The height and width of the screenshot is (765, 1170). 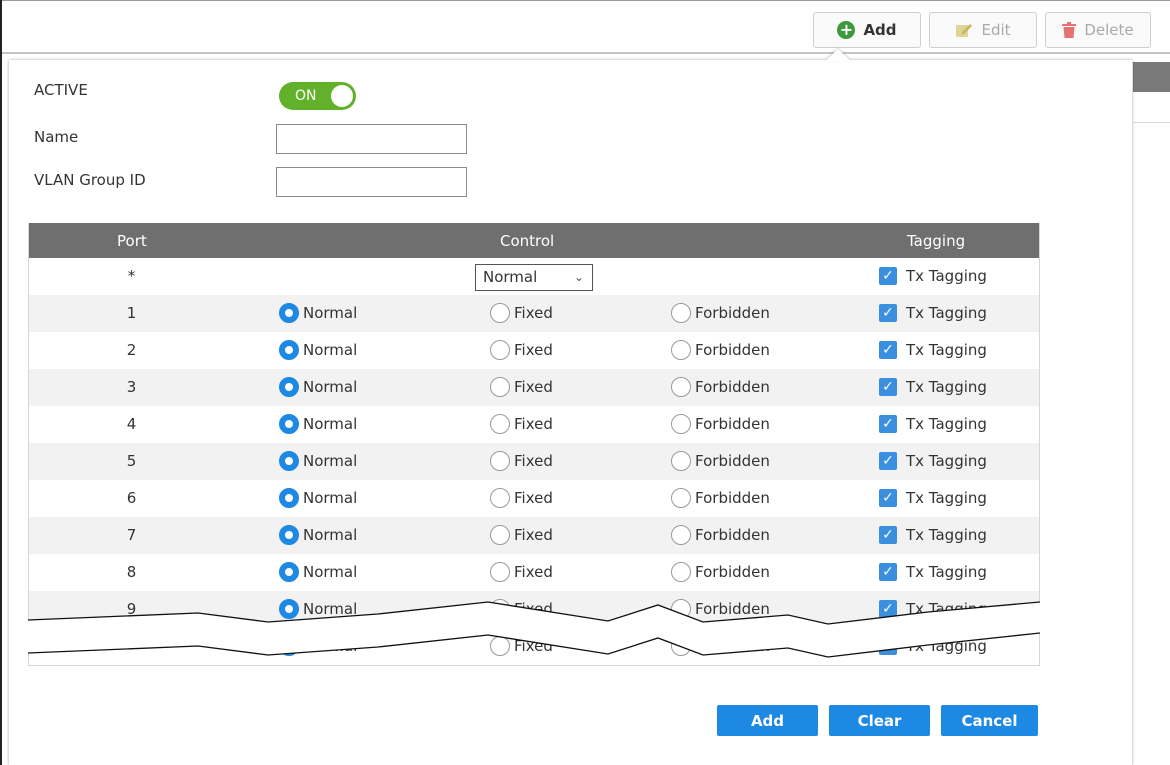 What do you see at coordinates (585, 0) in the screenshot?
I see `frame-top-border` at bounding box center [585, 0].